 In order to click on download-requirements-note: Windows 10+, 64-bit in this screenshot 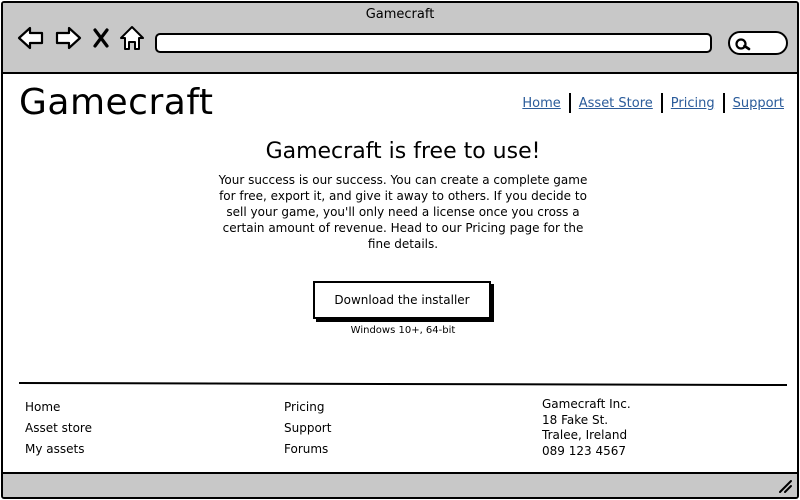, I will do `click(403, 330)`.